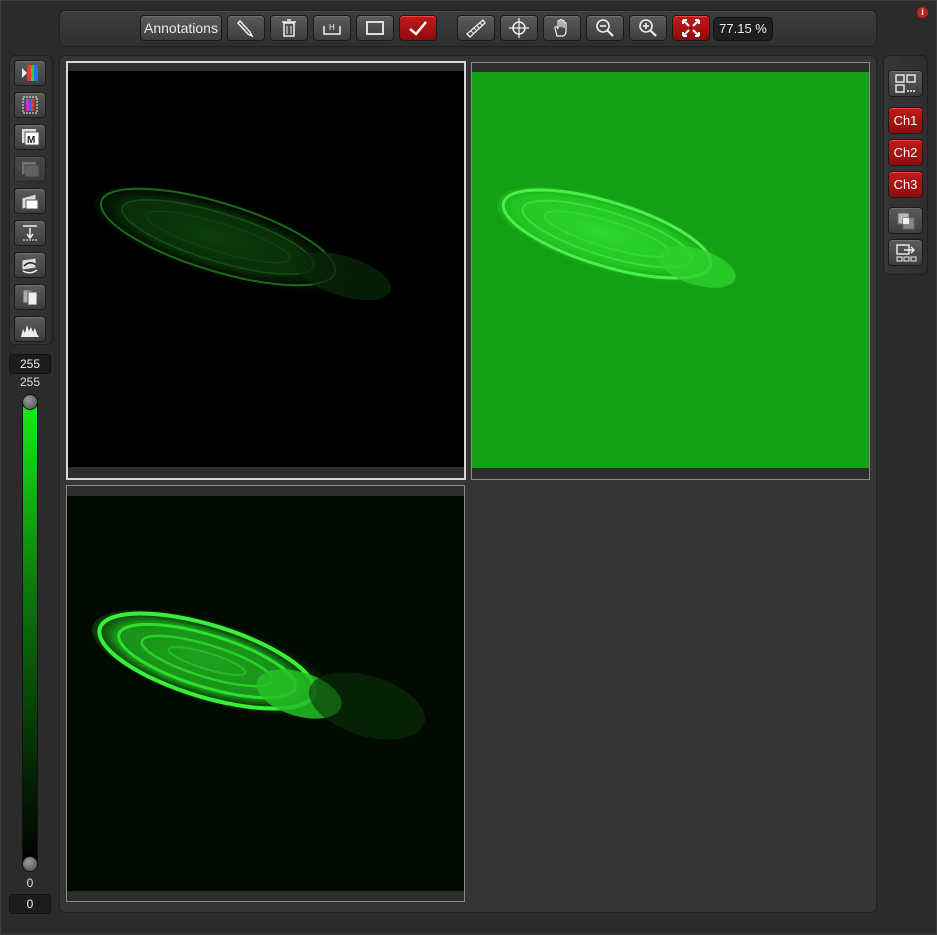 The height and width of the screenshot is (935, 937). I want to click on confirm-button, so click(418, 28).